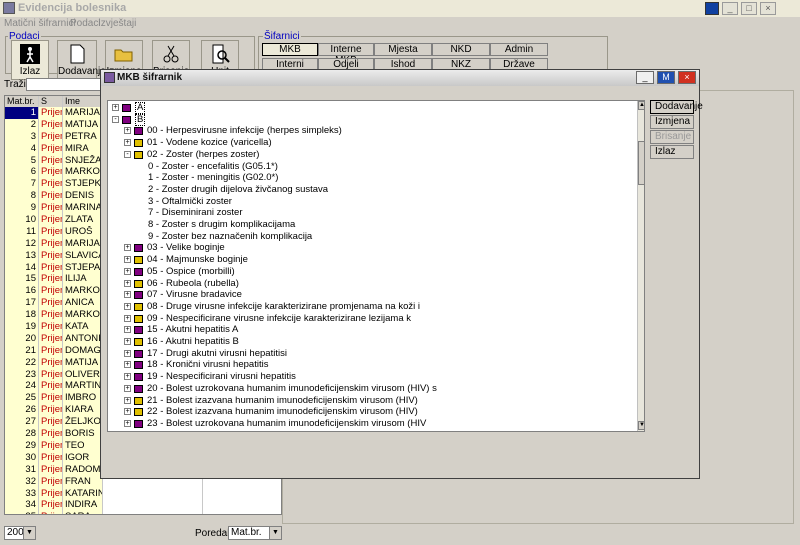 The height and width of the screenshot is (545, 800). What do you see at coordinates (143, 512) in the screenshot?
I see `table-row: 35PrijemSARA` at bounding box center [143, 512].